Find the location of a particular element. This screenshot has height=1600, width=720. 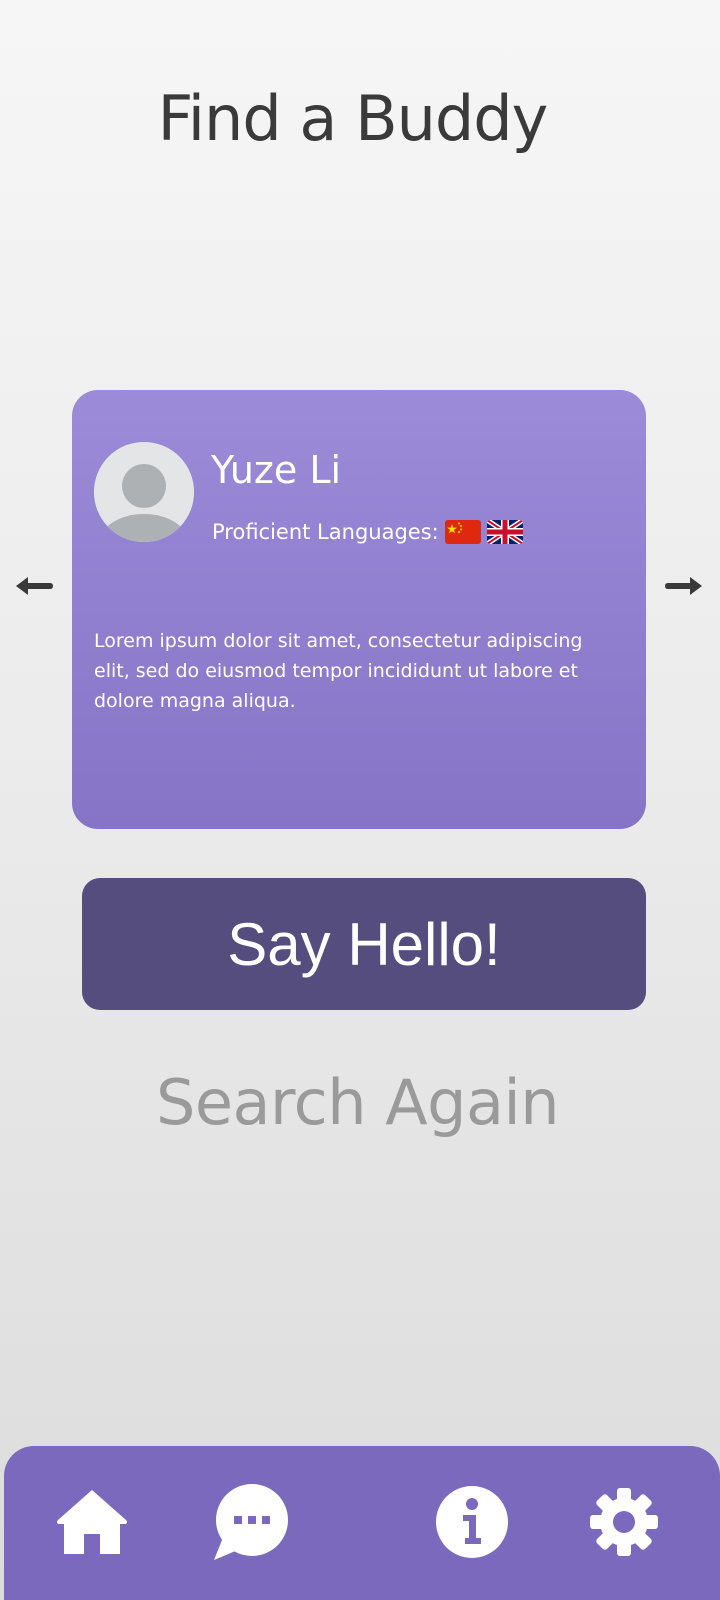

uk-flag-icon is located at coordinates (504, 532).